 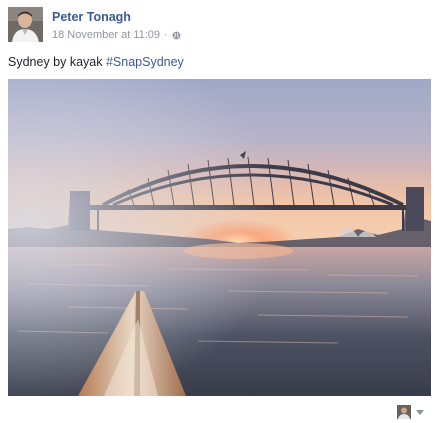 I want to click on profile-photo-icon, so click(x=25, y=24).